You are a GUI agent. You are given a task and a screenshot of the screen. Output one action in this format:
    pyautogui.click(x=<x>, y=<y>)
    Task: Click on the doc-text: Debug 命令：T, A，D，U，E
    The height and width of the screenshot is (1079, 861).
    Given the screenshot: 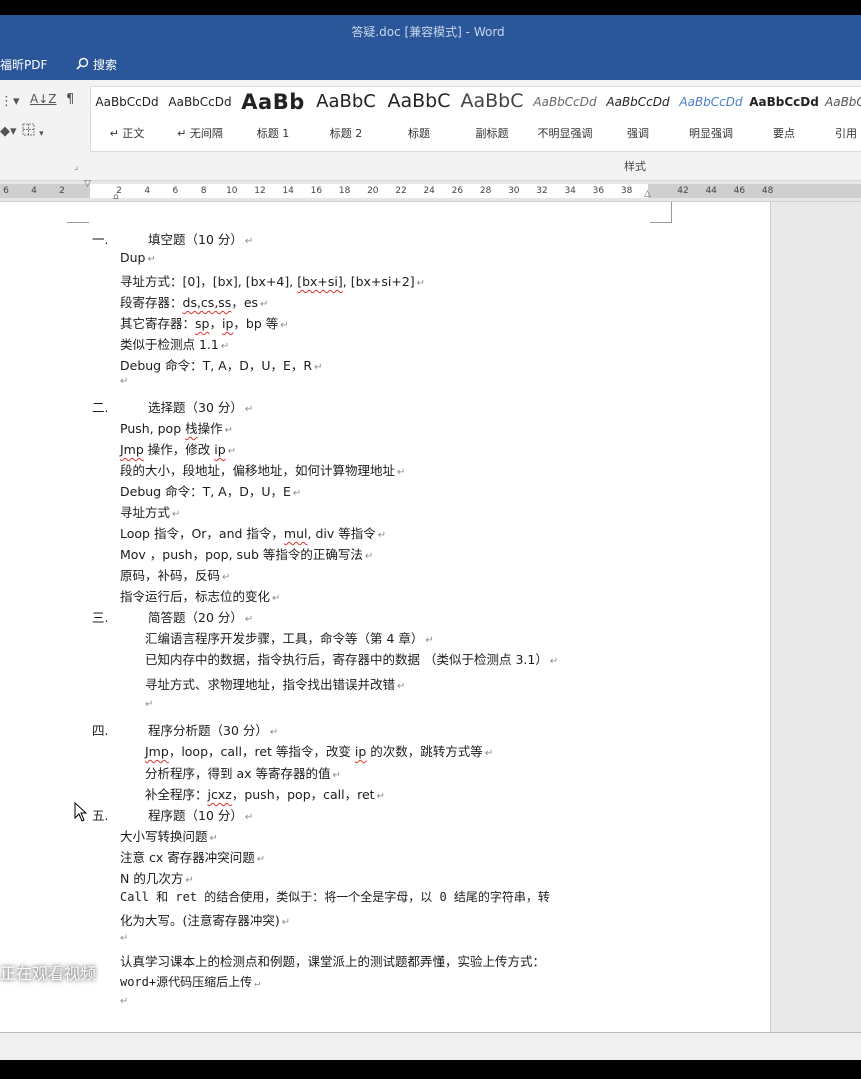 What is the action you would take?
    pyautogui.click(x=205, y=491)
    